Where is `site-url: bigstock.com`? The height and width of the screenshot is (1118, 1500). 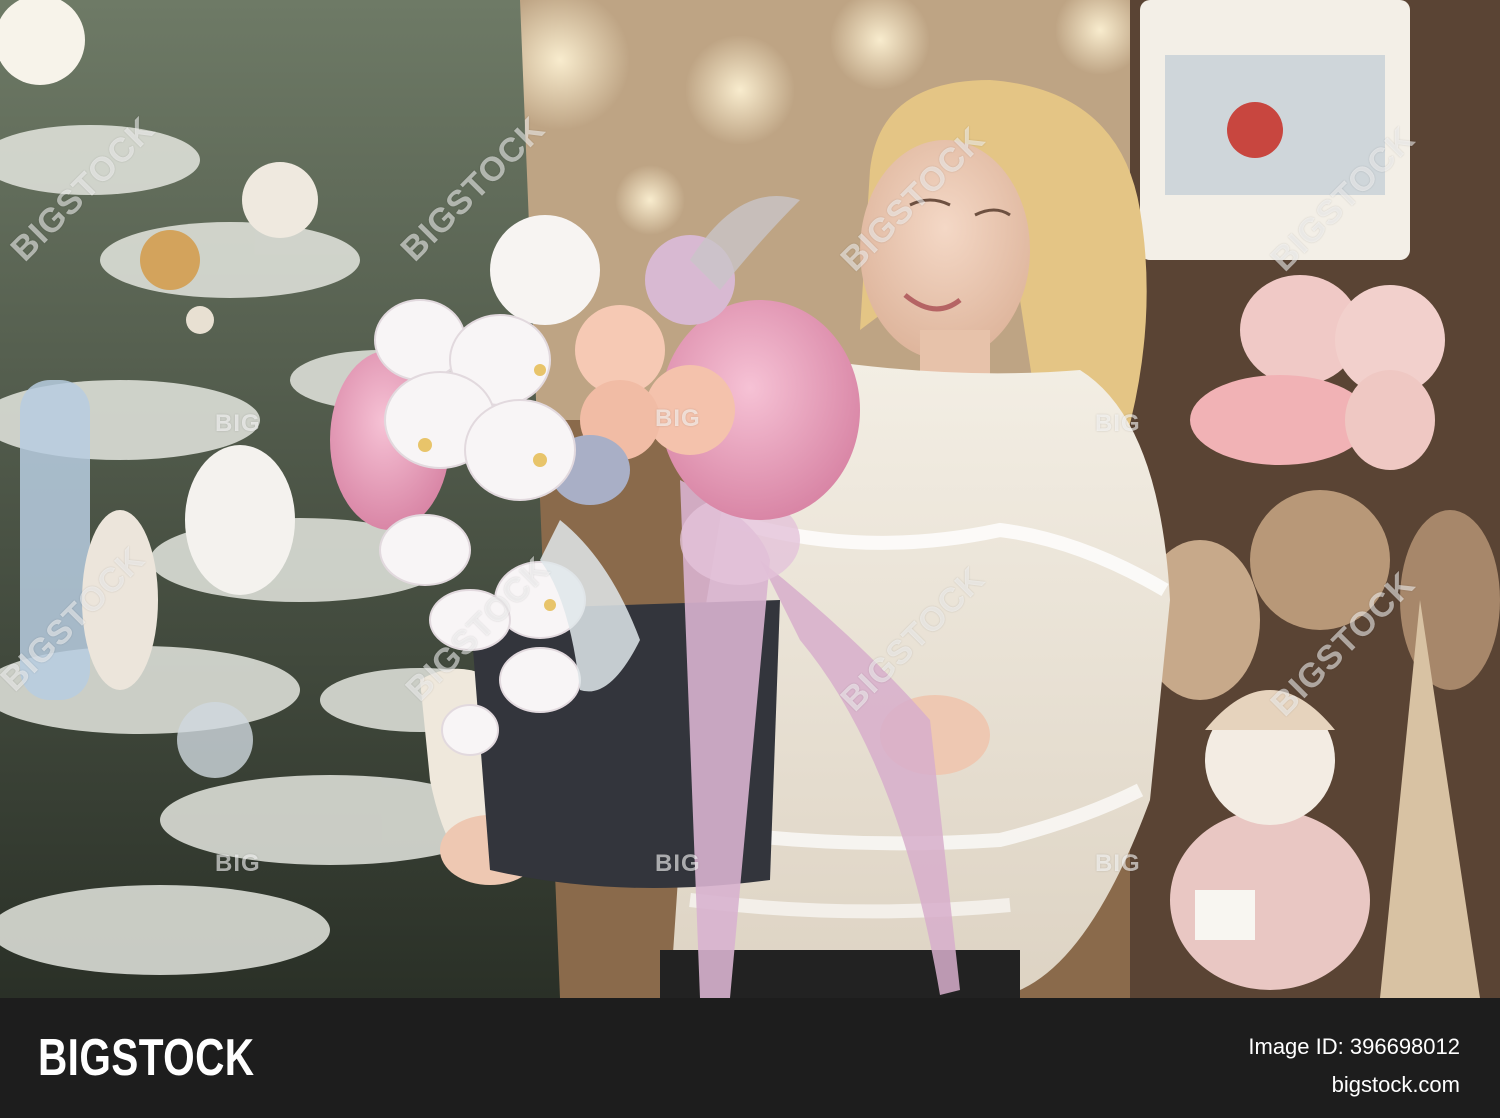 site-url: bigstock.com is located at coordinates (1354, 1085).